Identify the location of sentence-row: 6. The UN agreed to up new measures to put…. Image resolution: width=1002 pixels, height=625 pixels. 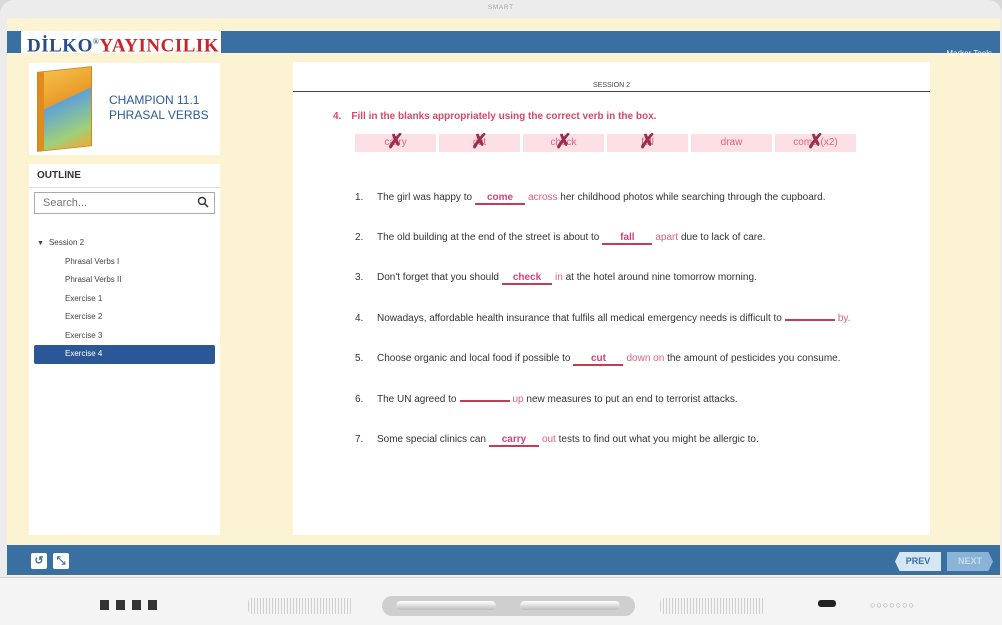
(546, 399).